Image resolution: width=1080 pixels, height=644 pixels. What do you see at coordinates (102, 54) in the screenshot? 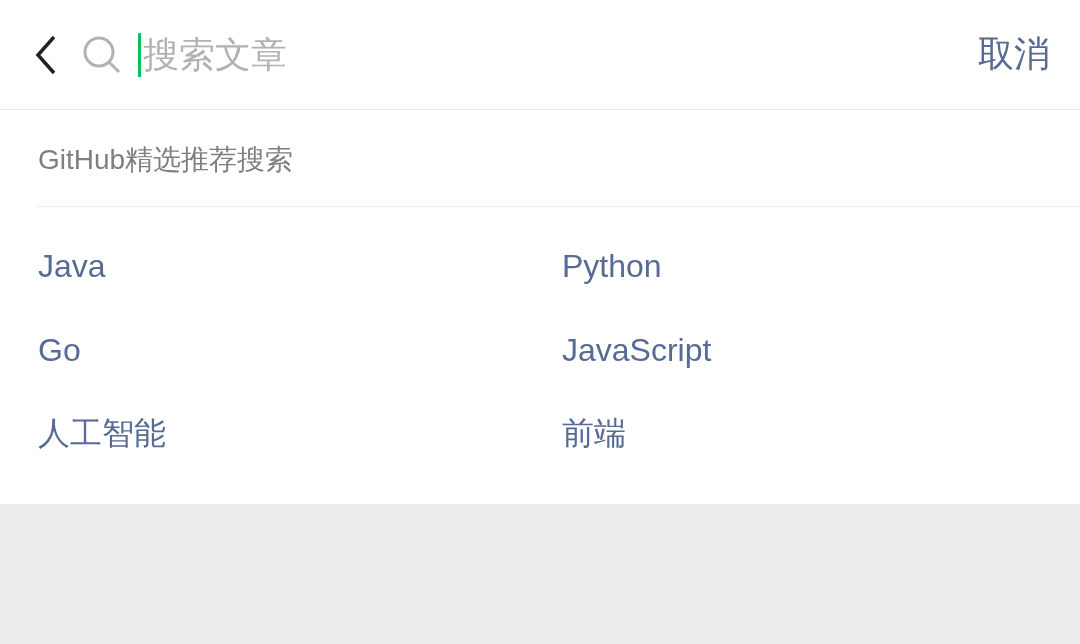
I see `search-icon` at bounding box center [102, 54].